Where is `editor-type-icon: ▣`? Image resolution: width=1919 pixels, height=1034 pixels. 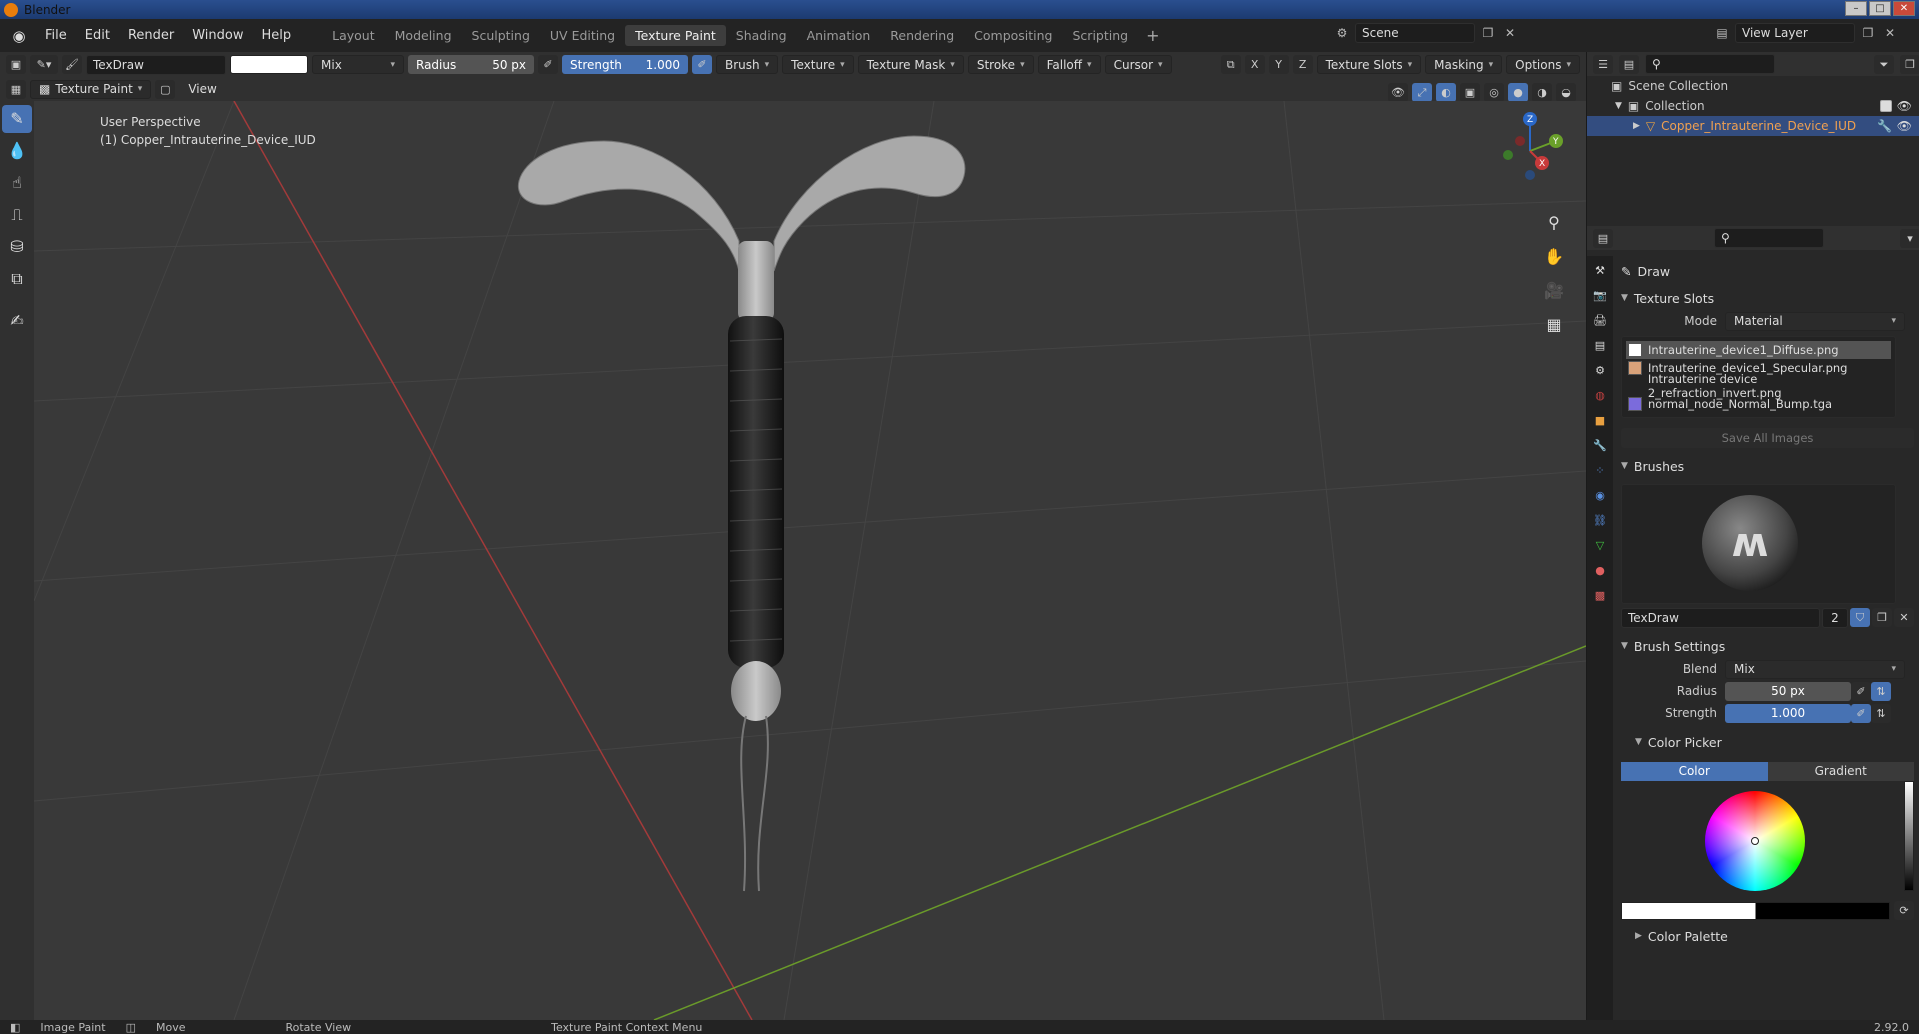
editor-type-icon: ▣ is located at coordinates (16, 64).